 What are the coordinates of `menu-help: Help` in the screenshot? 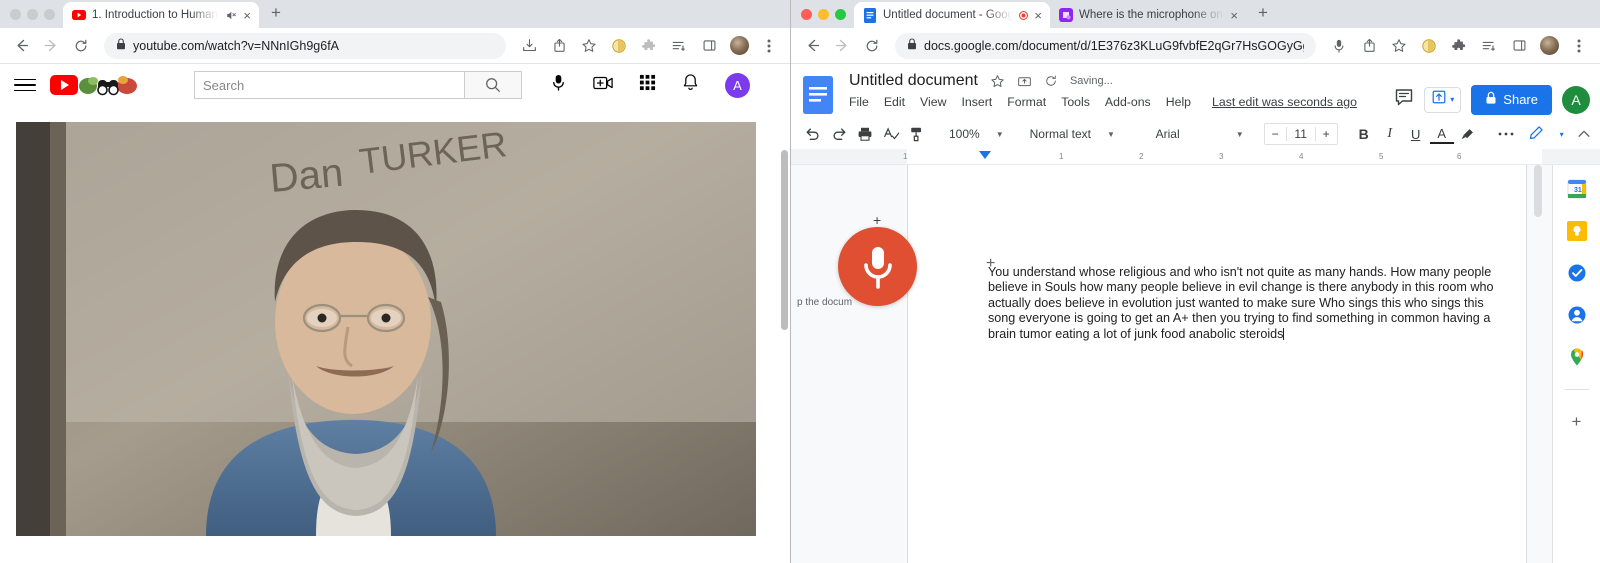 It's located at (1178, 102).